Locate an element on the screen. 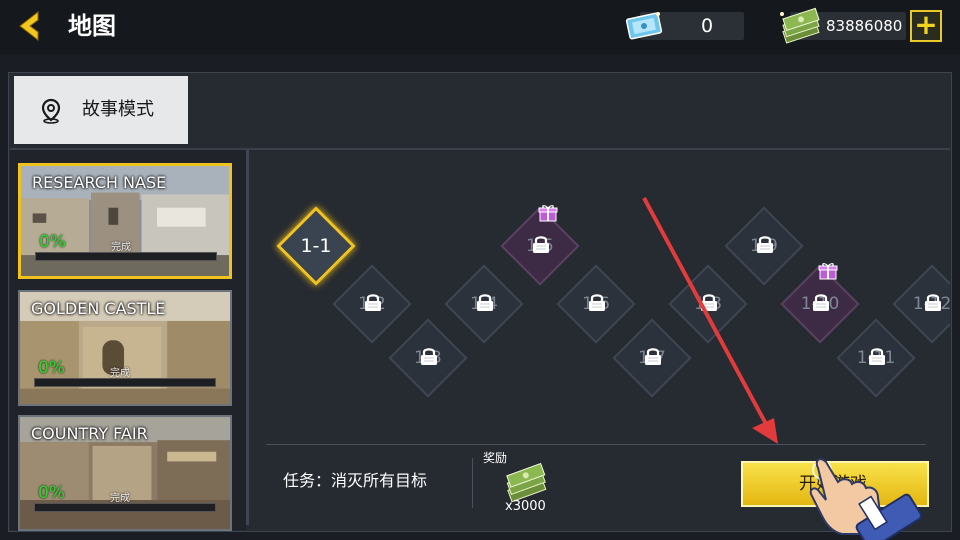 This screenshot has width=960, height=540. tab-story-mode: 故事模式 is located at coordinates (101, 110).